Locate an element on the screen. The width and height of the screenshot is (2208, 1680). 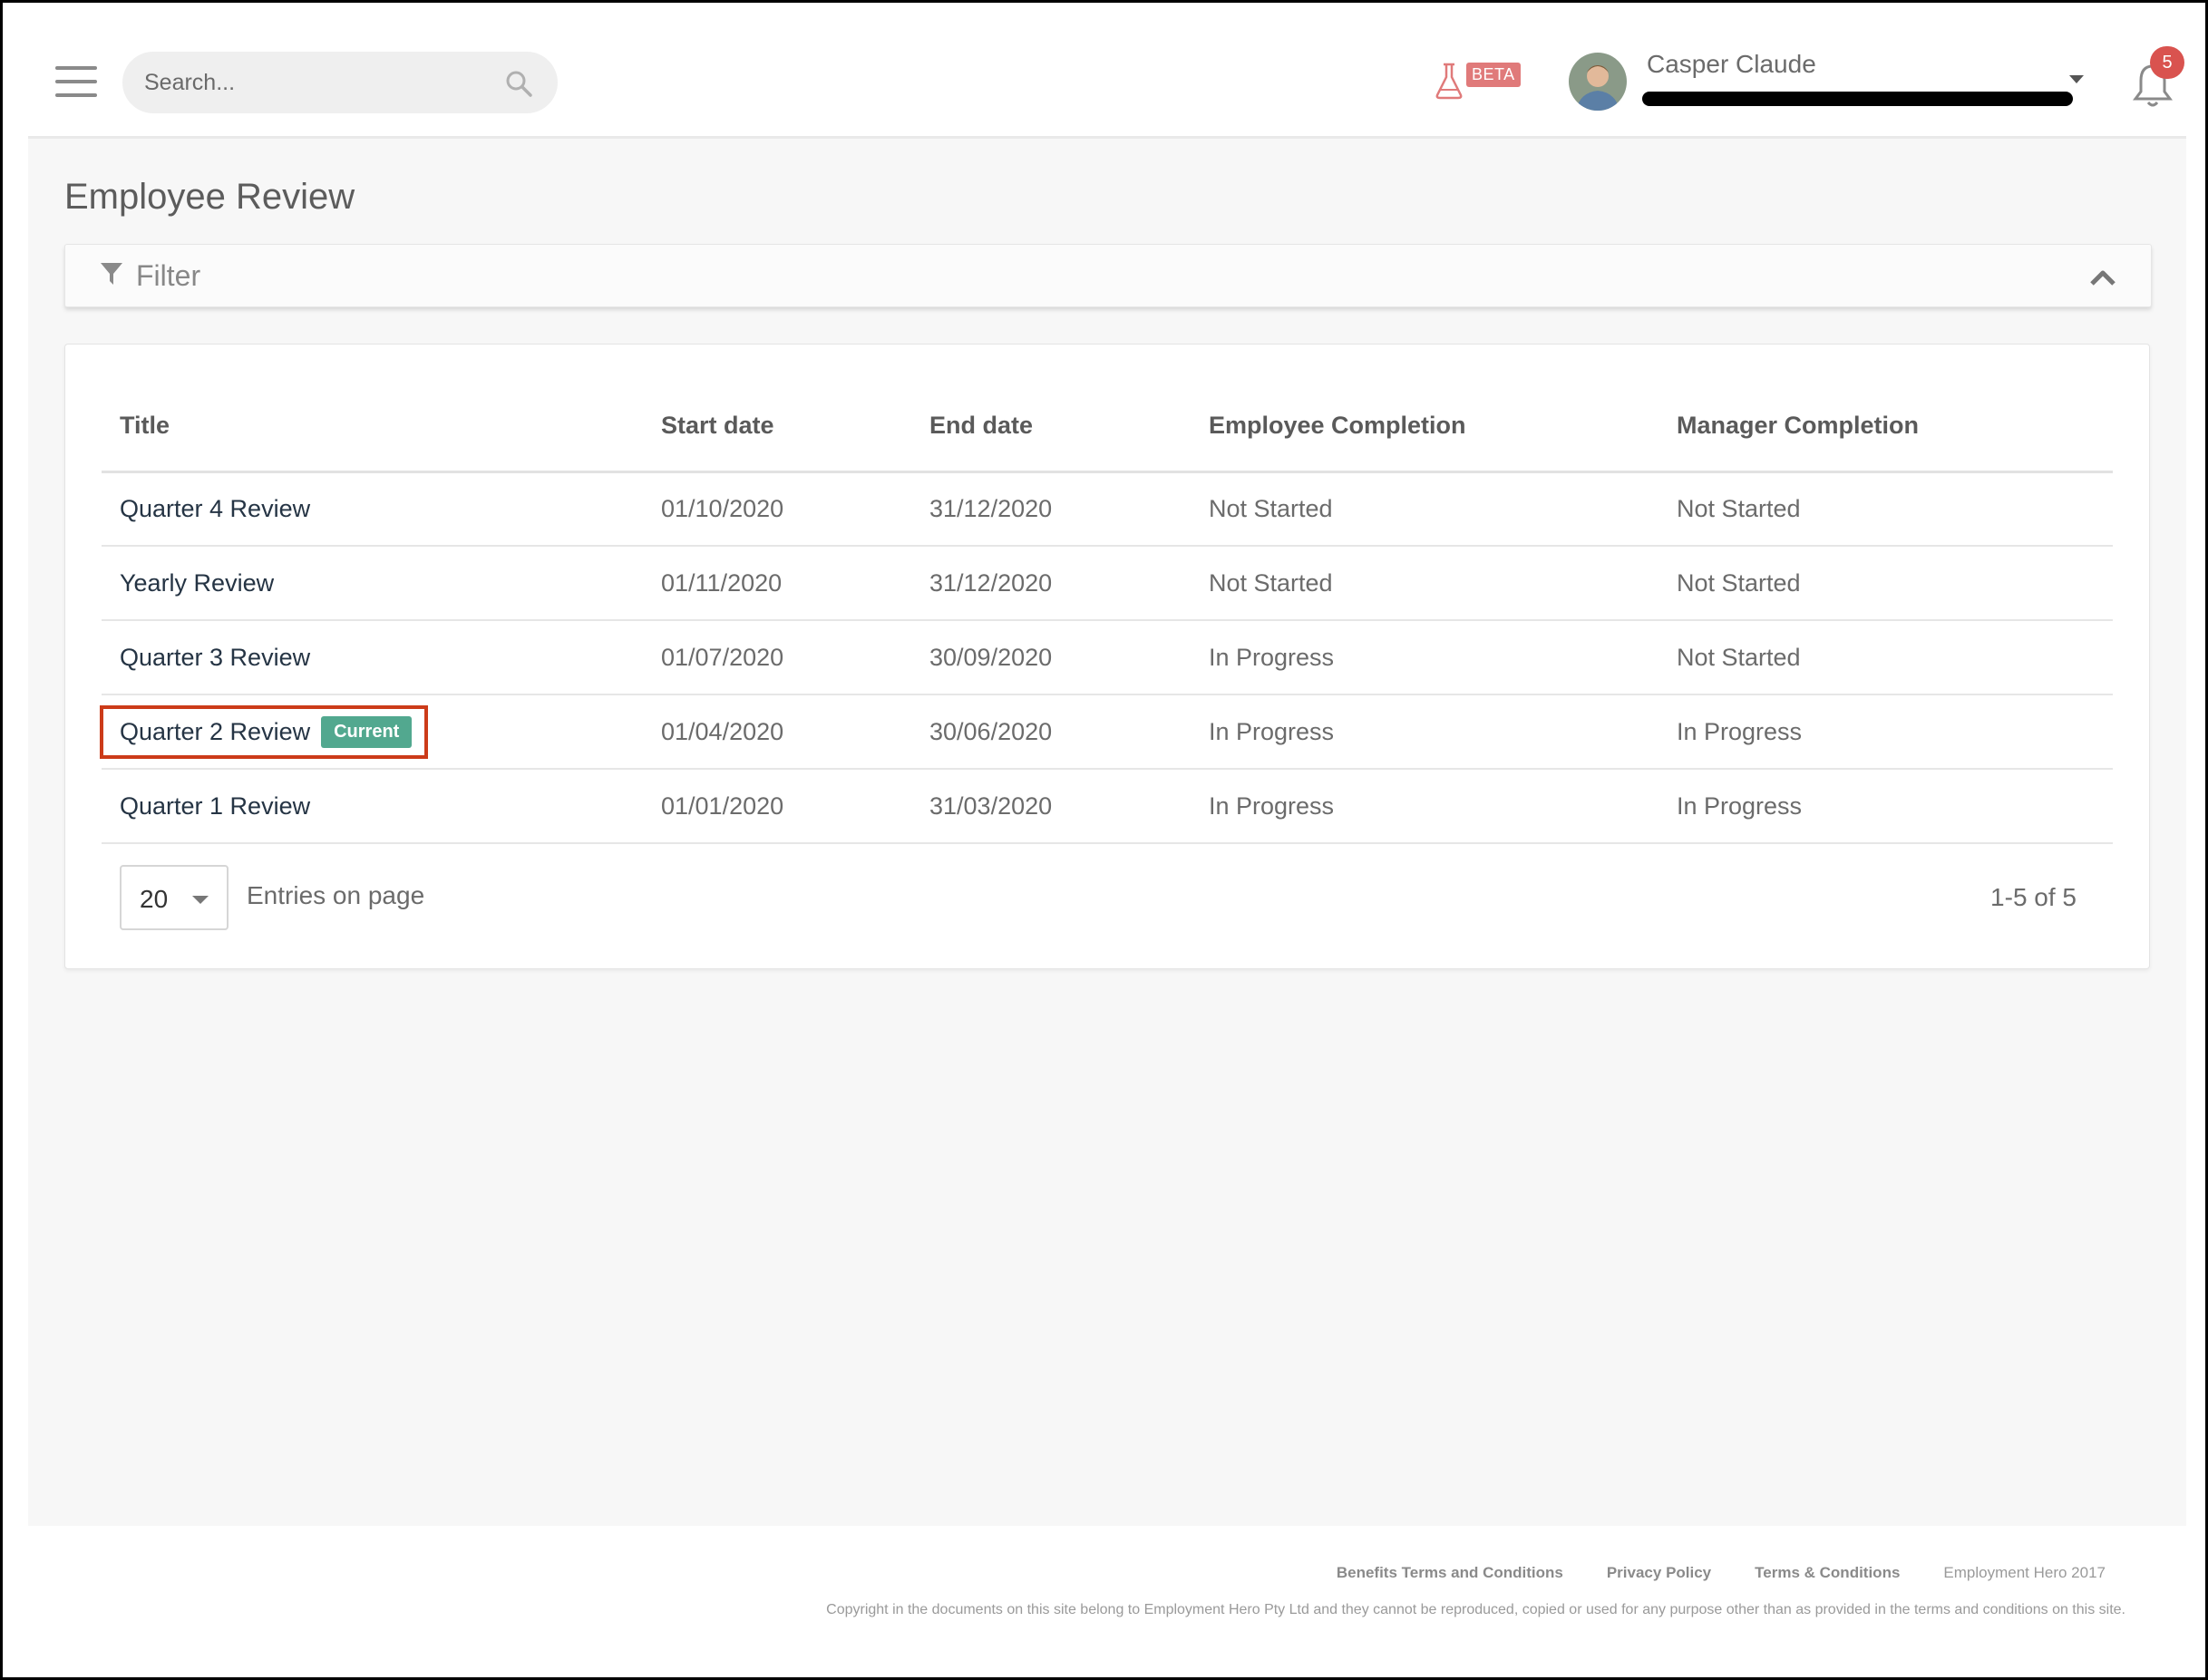
review-title-link: Yearly Review is located at coordinates (197, 583).